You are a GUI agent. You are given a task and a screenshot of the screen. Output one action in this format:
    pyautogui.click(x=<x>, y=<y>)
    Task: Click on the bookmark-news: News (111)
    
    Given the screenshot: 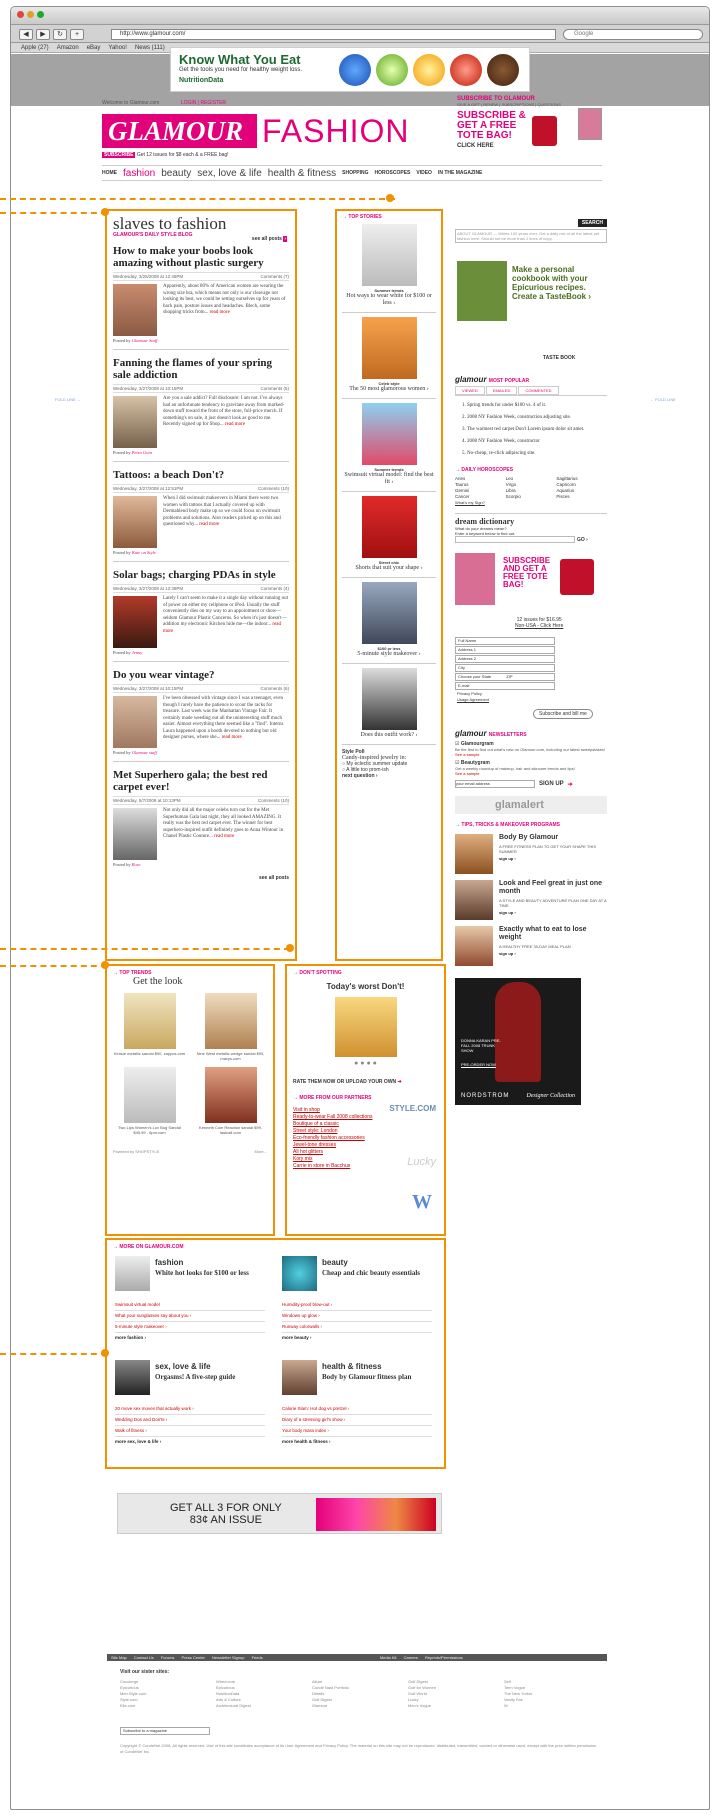 What is the action you would take?
    pyautogui.click(x=150, y=47)
    